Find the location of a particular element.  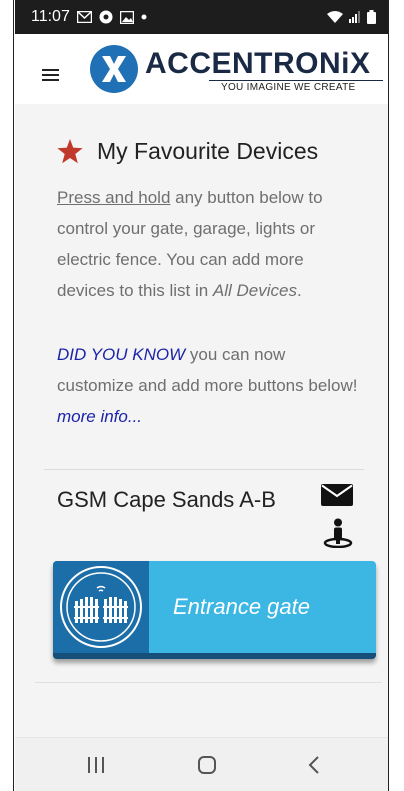

android-nav-bar is located at coordinates (201, 764).